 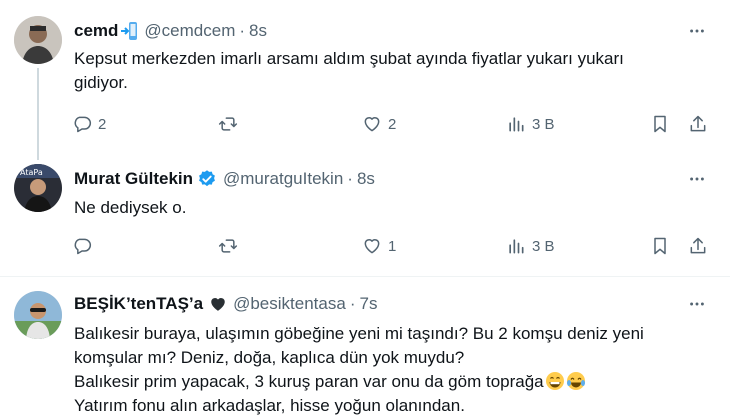 What do you see at coordinates (129, 31) in the screenshot?
I see `mobile-phone-emoji` at bounding box center [129, 31].